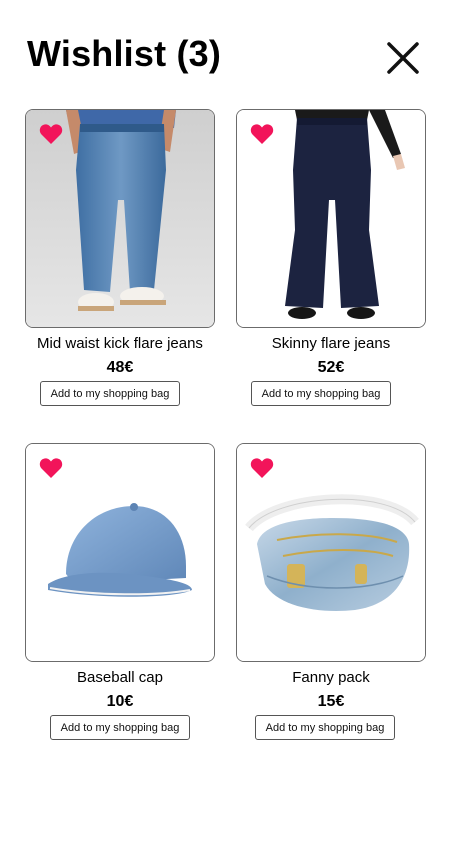 This screenshot has width=450, height=845. I want to click on header: Wishlist (3), so click(225, 50).